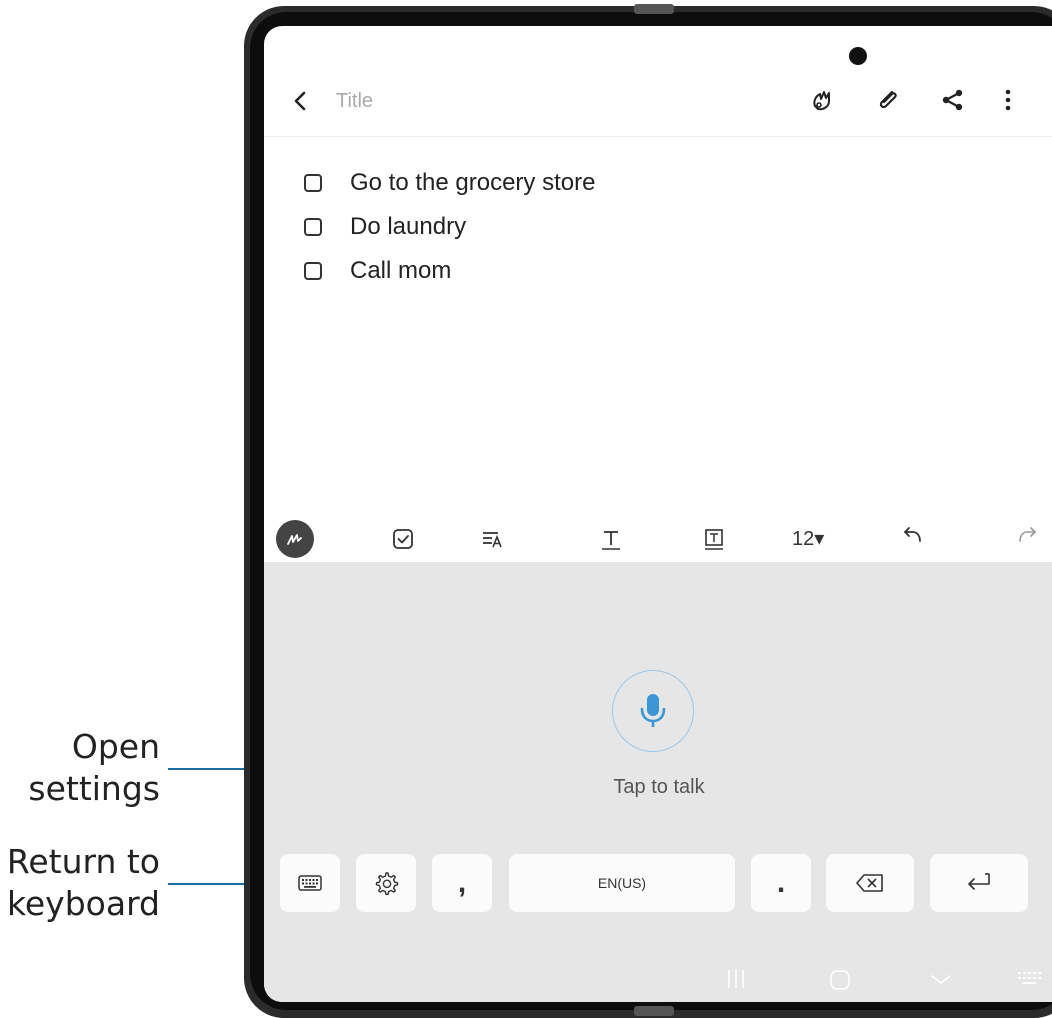  Describe the element at coordinates (611, 539) in the screenshot. I see `text-color-icon` at that location.